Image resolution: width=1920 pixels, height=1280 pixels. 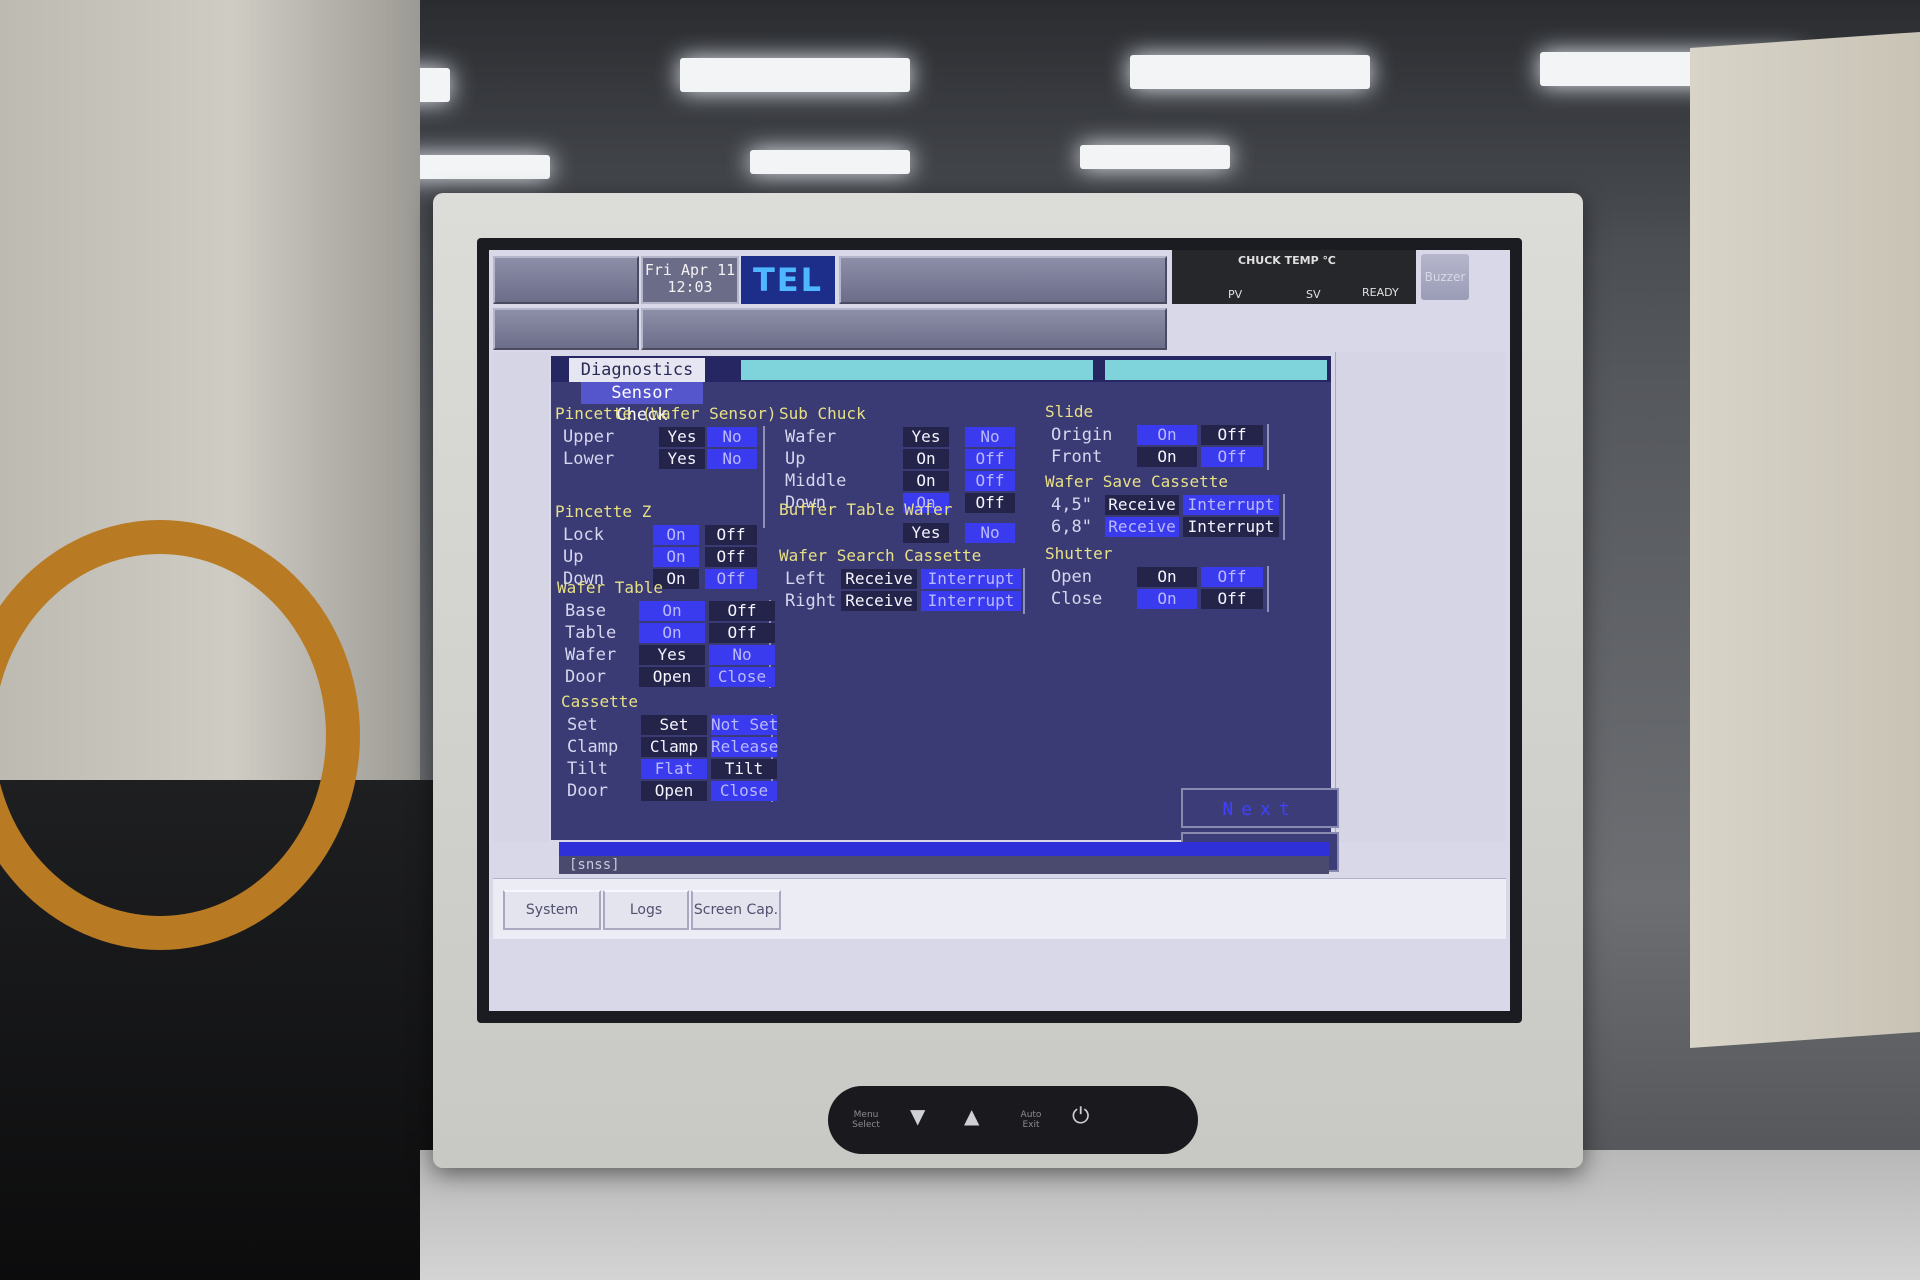 I want to click on group-title-sub-chuck: Sub Chuck, so click(x=822, y=413).